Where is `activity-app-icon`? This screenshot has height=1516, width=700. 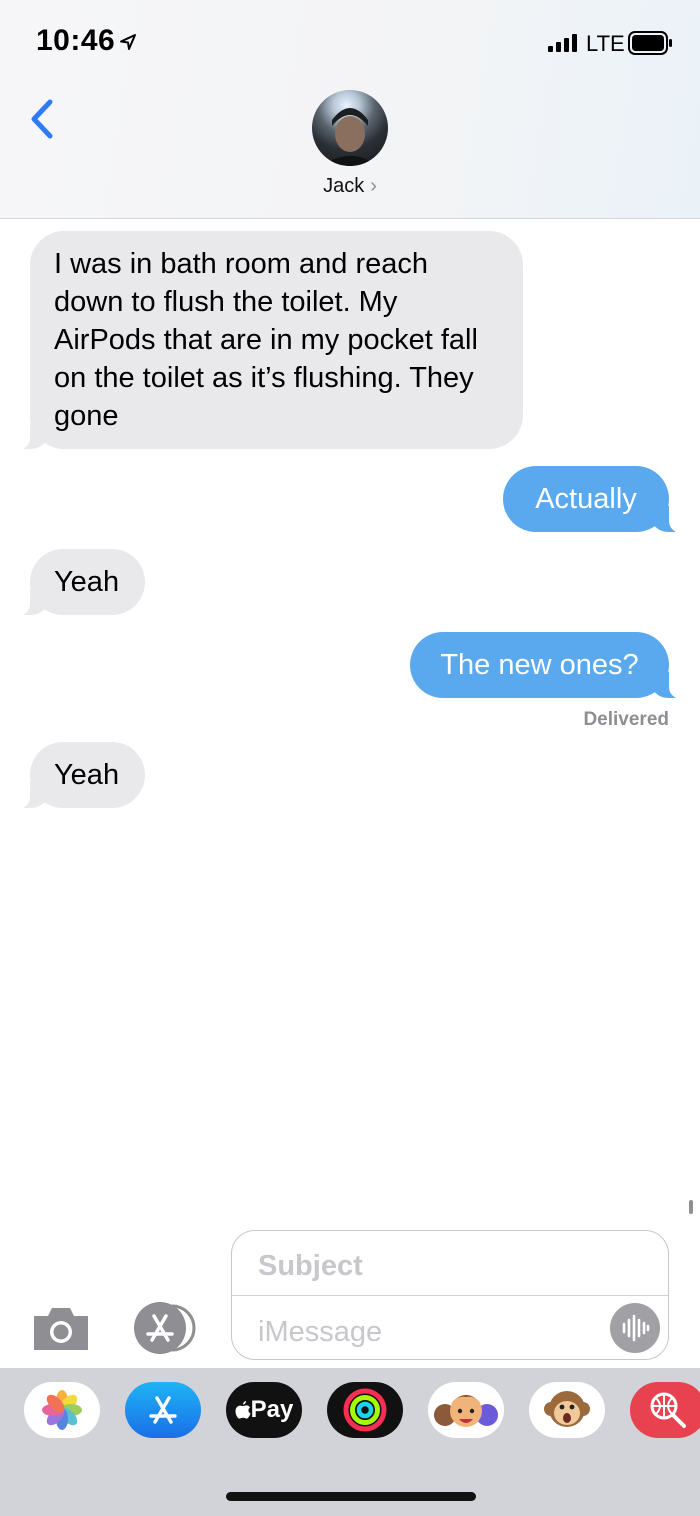
activity-app-icon is located at coordinates (365, 1410).